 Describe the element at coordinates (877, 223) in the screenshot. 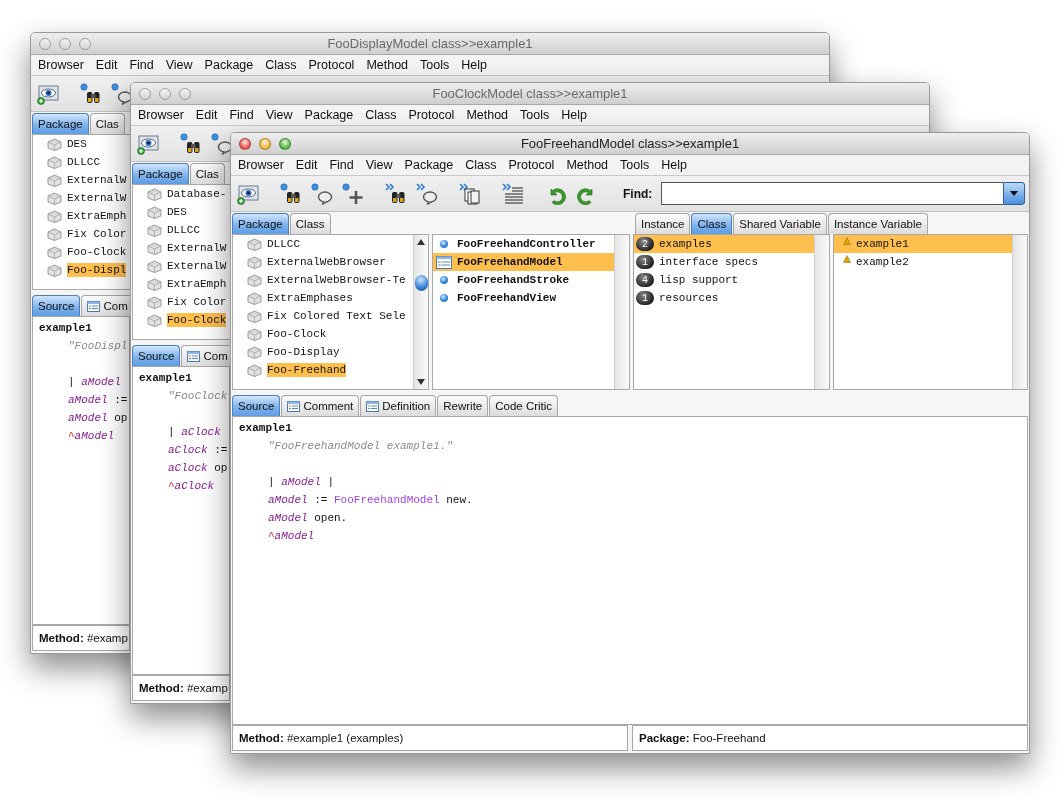

I see `tab: Instance Variable` at that location.